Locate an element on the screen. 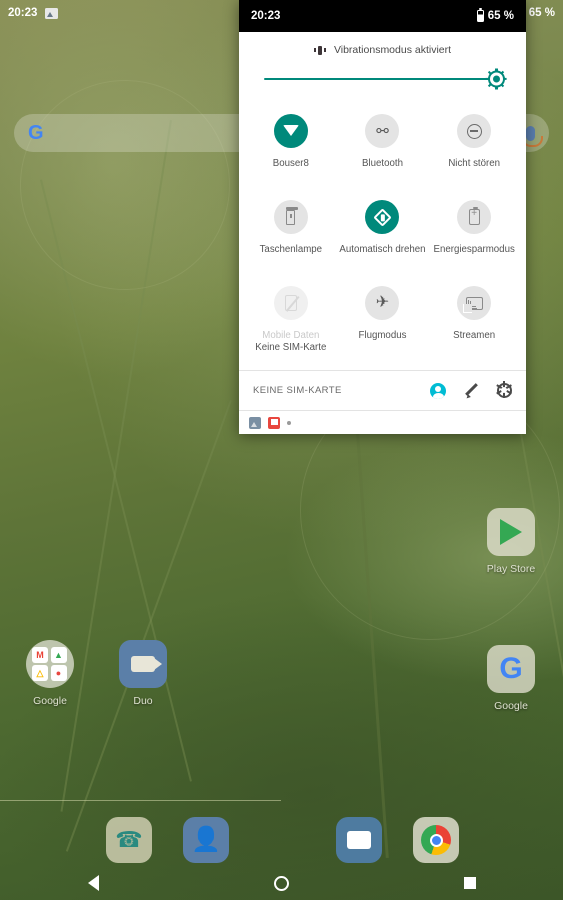 The height and width of the screenshot is (900, 563). cast-icon is located at coordinates (472, 304).